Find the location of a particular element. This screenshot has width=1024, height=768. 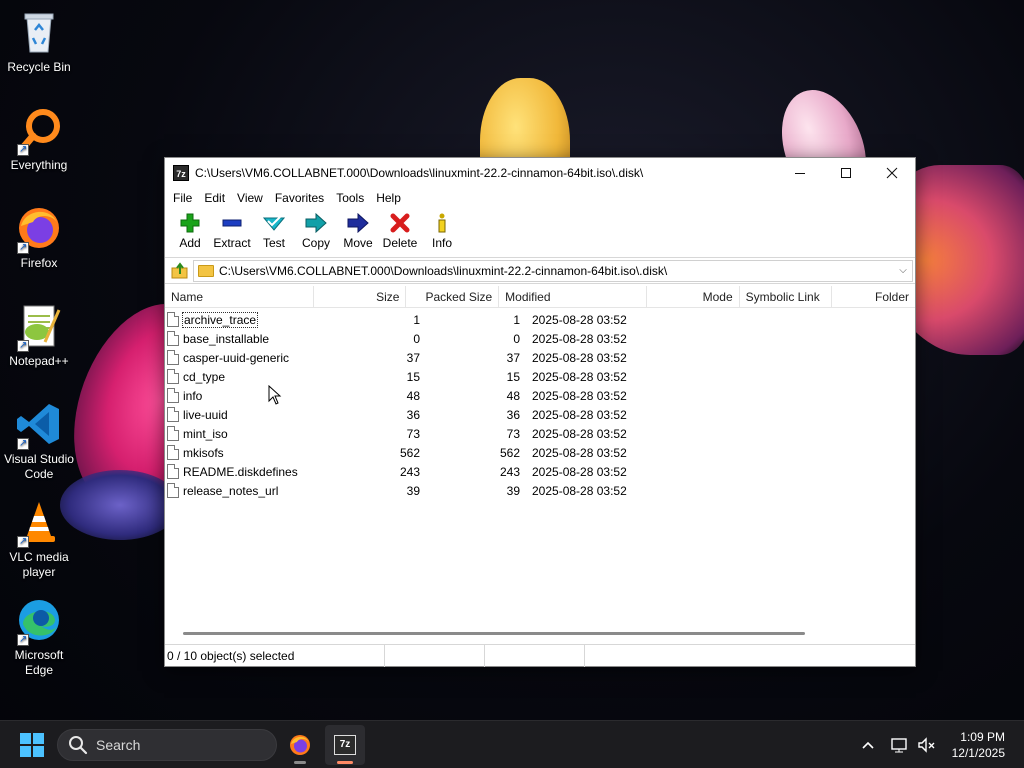

volume-muted-icon is located at coordinates (926, 745).